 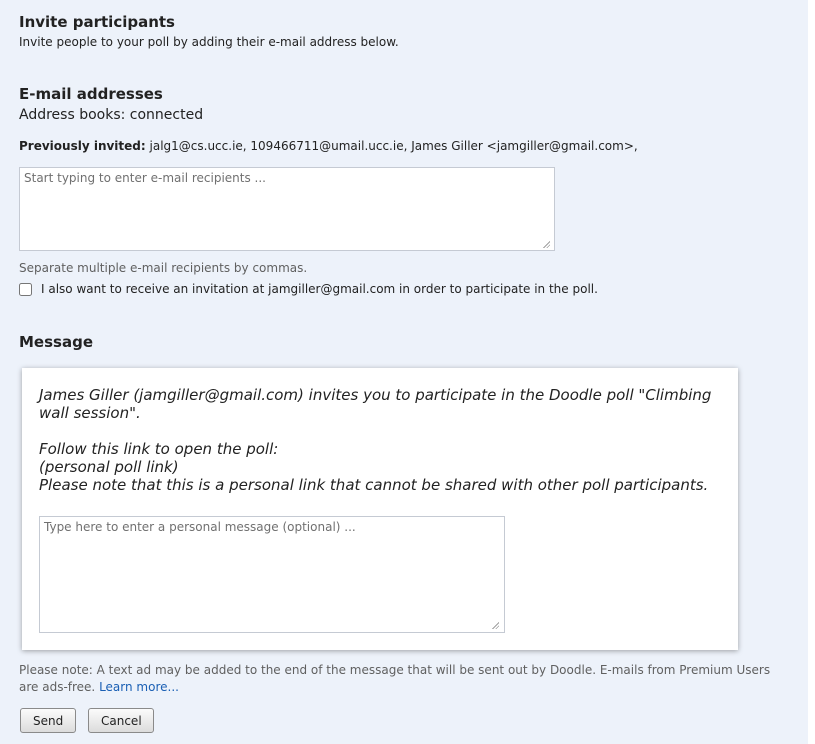 What do you see at coordinates (121, 720) in the screenshot?
I see `cancel-button: Cancel` at bounding box center [121, 720].